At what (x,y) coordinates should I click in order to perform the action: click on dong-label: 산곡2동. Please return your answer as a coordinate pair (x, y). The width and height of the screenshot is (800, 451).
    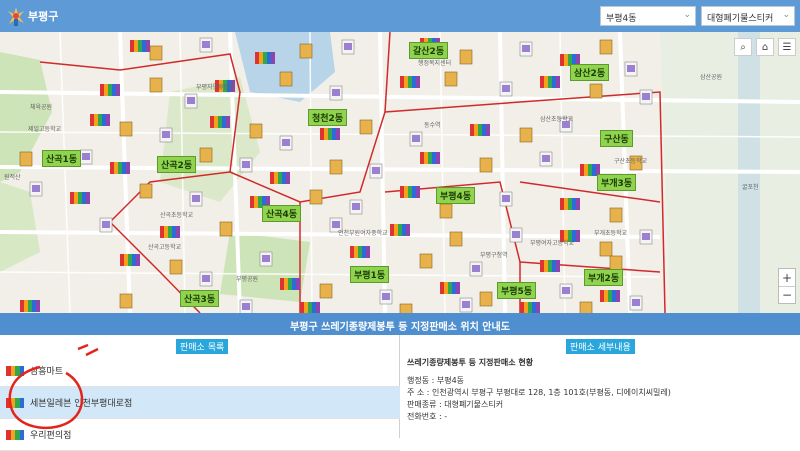
    Looking at the image, I should click on (177, 164).